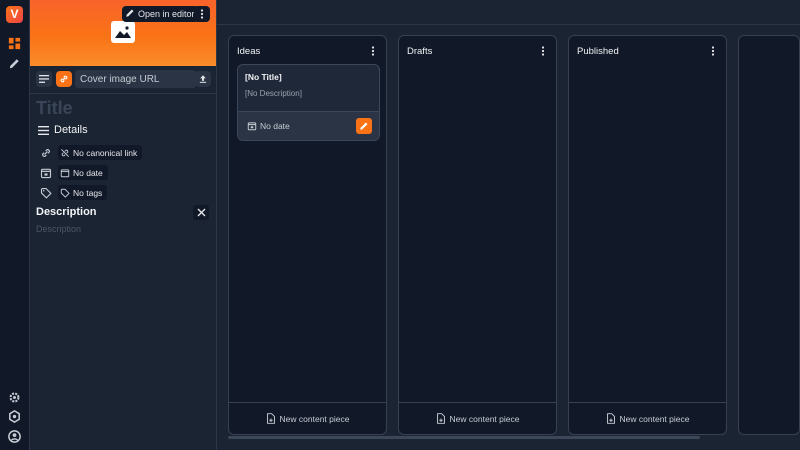 This screenshot has width=800, height=450. Describe the element at coordinates (14, 397) in the screenshot. I see `gear-icon` at that location.